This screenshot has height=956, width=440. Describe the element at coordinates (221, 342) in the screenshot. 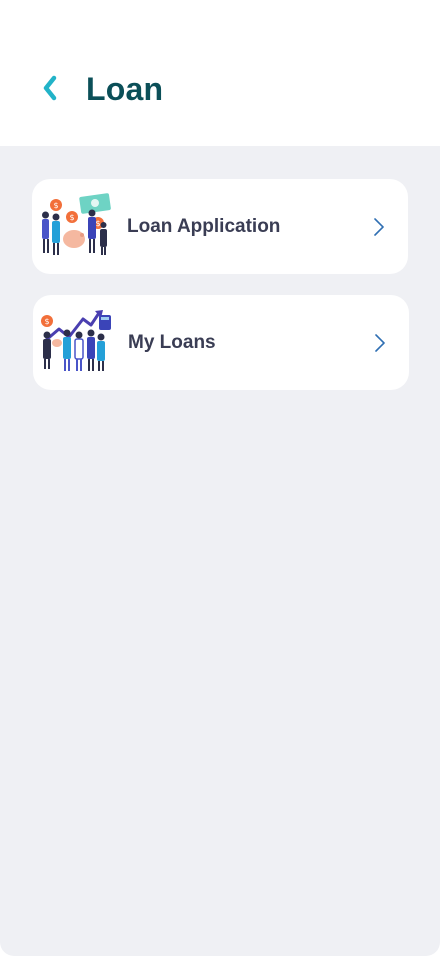

I see `my-loans-card: $ My Loans` at that location.